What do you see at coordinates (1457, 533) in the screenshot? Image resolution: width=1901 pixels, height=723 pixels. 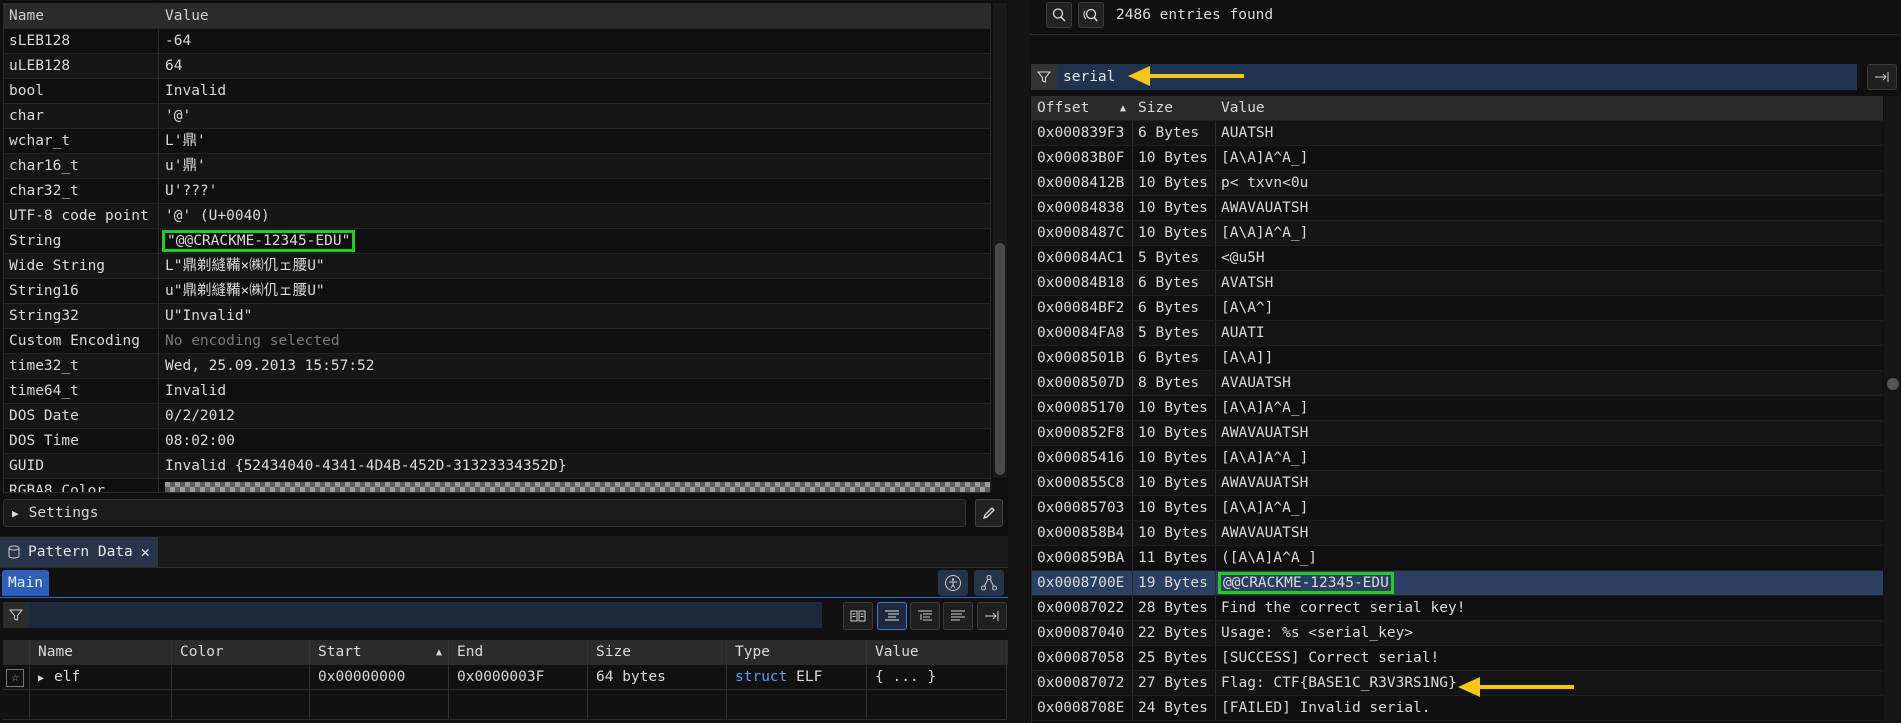 I see `table-row: 0x000858B4 10 Bytes AWAVAUATSH` at bounding box center [1457, 533].